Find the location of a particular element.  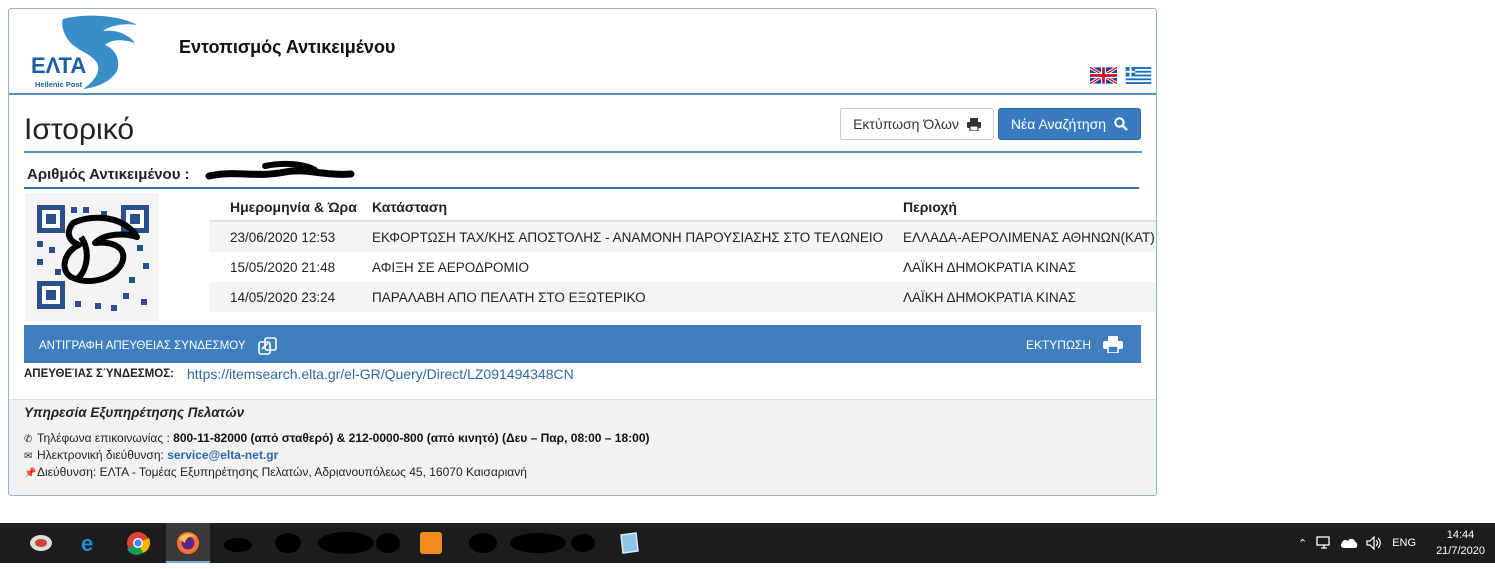

edge-icon: e is located at coordinates (89, 543).